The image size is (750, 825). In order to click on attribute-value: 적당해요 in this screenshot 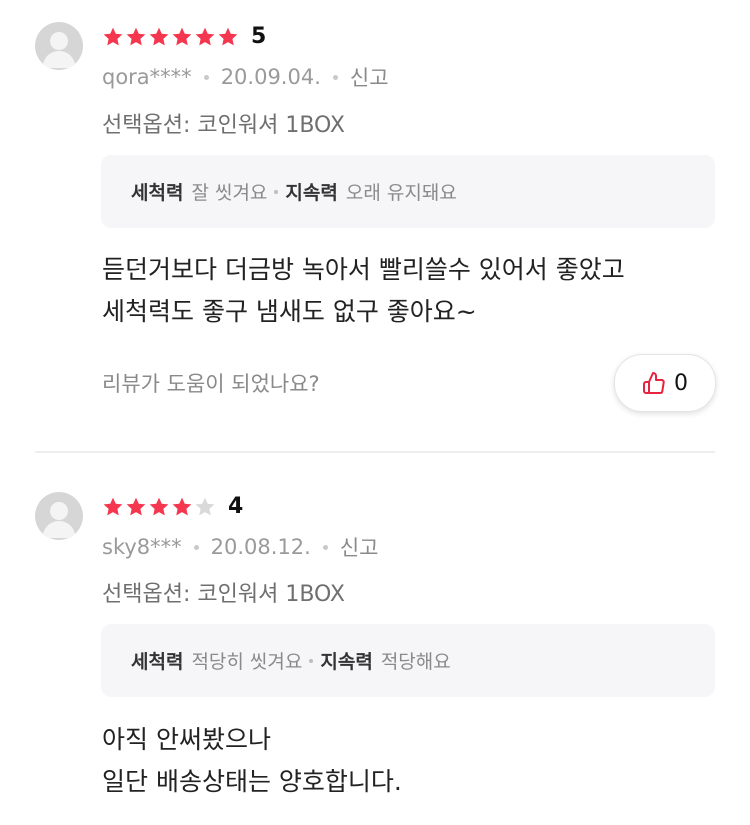, I will do `click(415, 662)`.